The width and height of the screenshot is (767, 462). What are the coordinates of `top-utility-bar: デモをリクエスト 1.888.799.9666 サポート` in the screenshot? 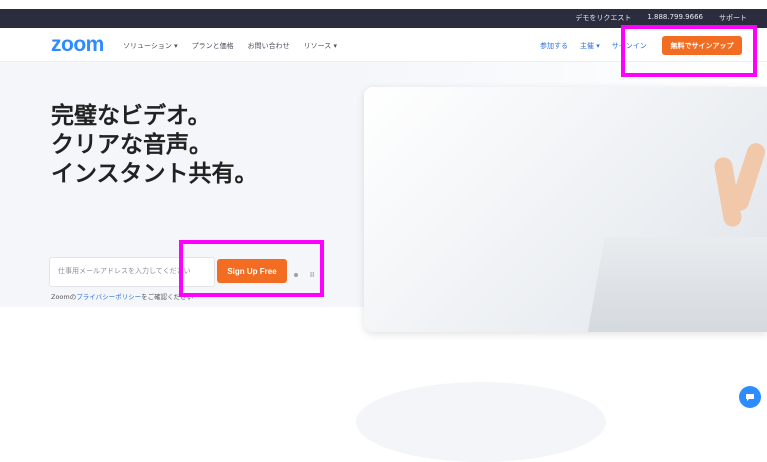 It's located at (383, 14).